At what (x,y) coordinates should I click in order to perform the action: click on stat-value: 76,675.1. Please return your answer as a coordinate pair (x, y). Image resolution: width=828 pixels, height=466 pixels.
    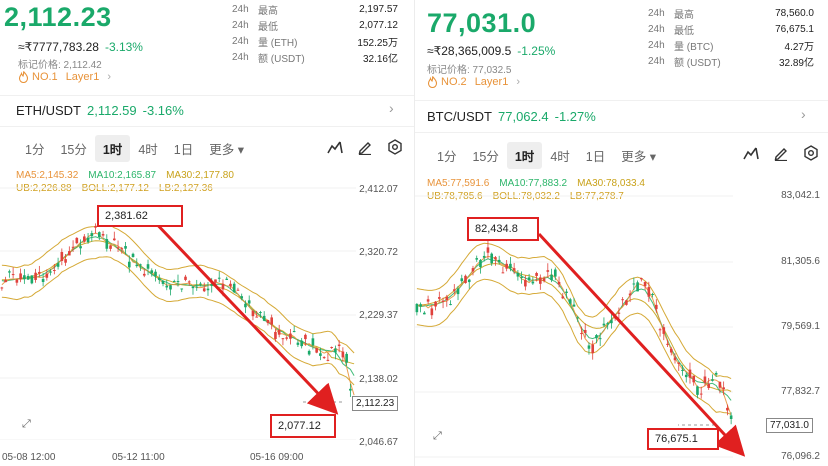
    Looking at the image, I should click on (794, 29).